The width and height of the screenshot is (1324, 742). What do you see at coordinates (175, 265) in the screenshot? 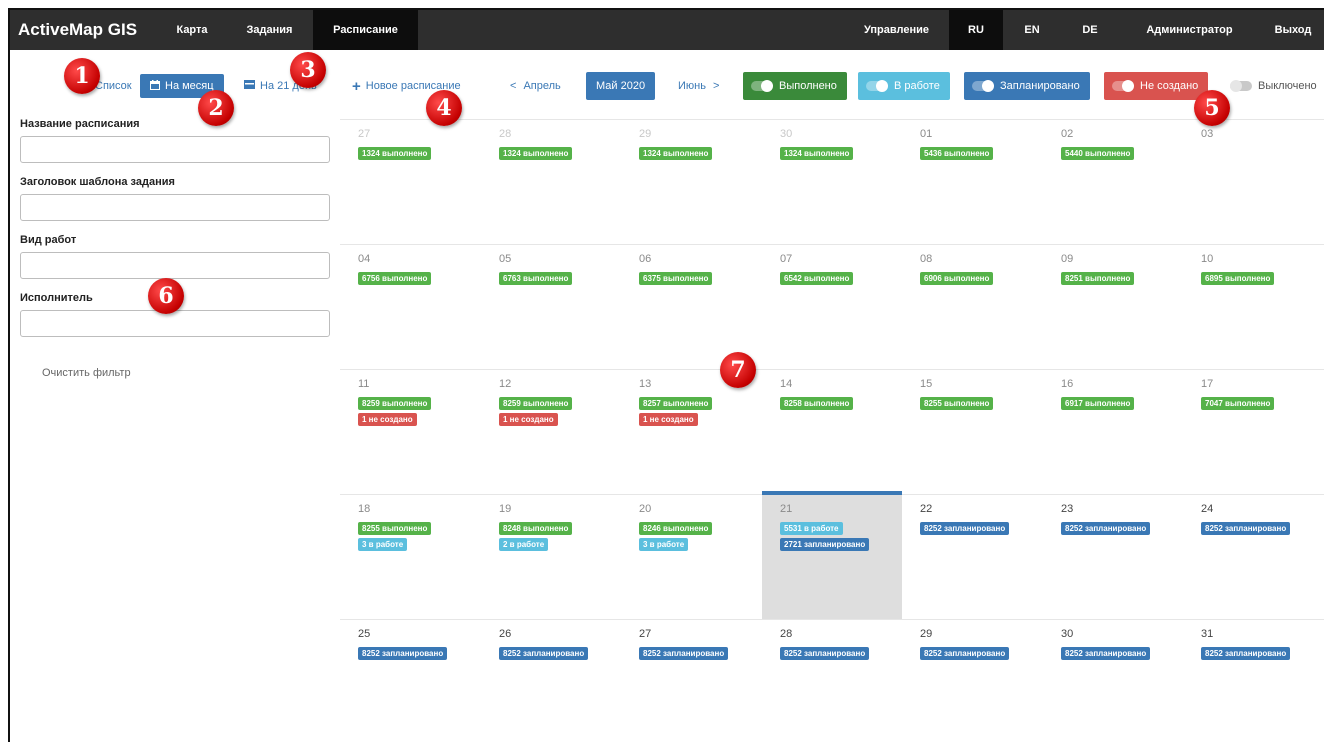
I see `work-type-input` at bounding box center [175, 265].